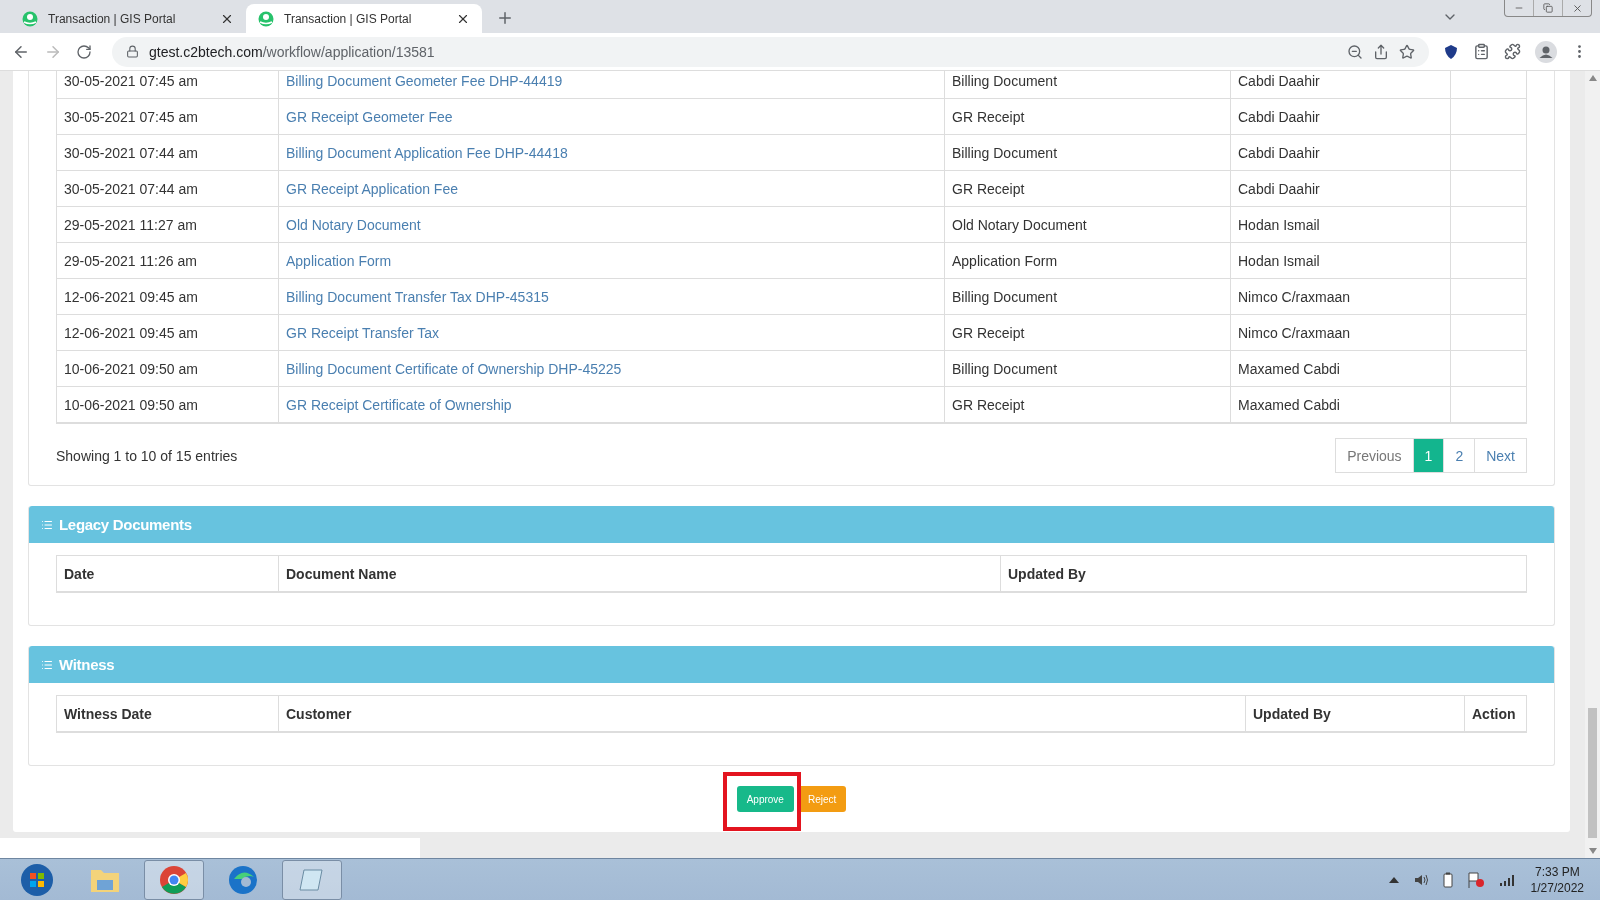 The image size is (1600, 900). I want to click on caret-up-icon, so click(1393, 879).